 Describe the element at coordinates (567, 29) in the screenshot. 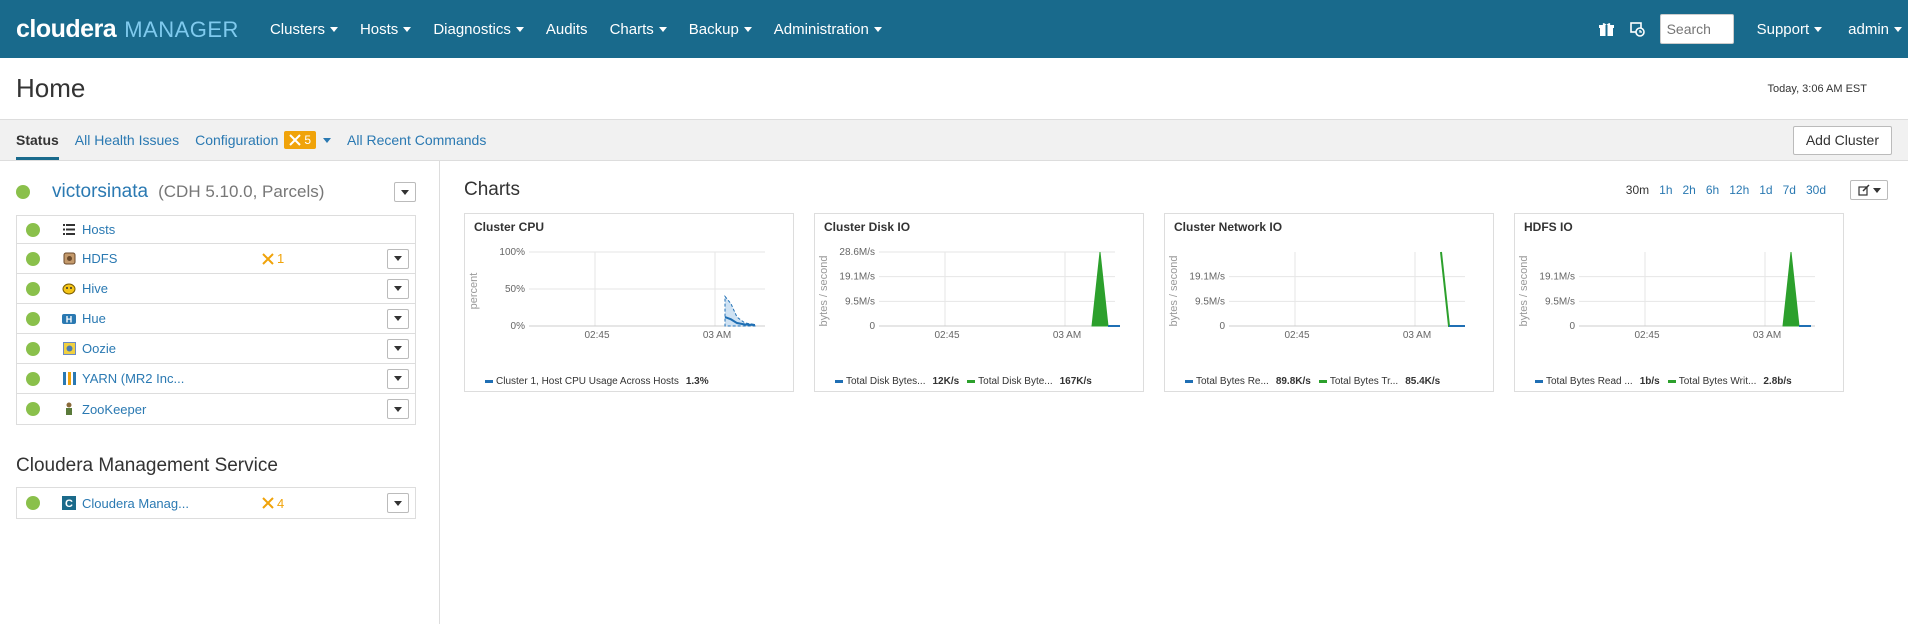

I see `nav-audits: Audits` at that location.